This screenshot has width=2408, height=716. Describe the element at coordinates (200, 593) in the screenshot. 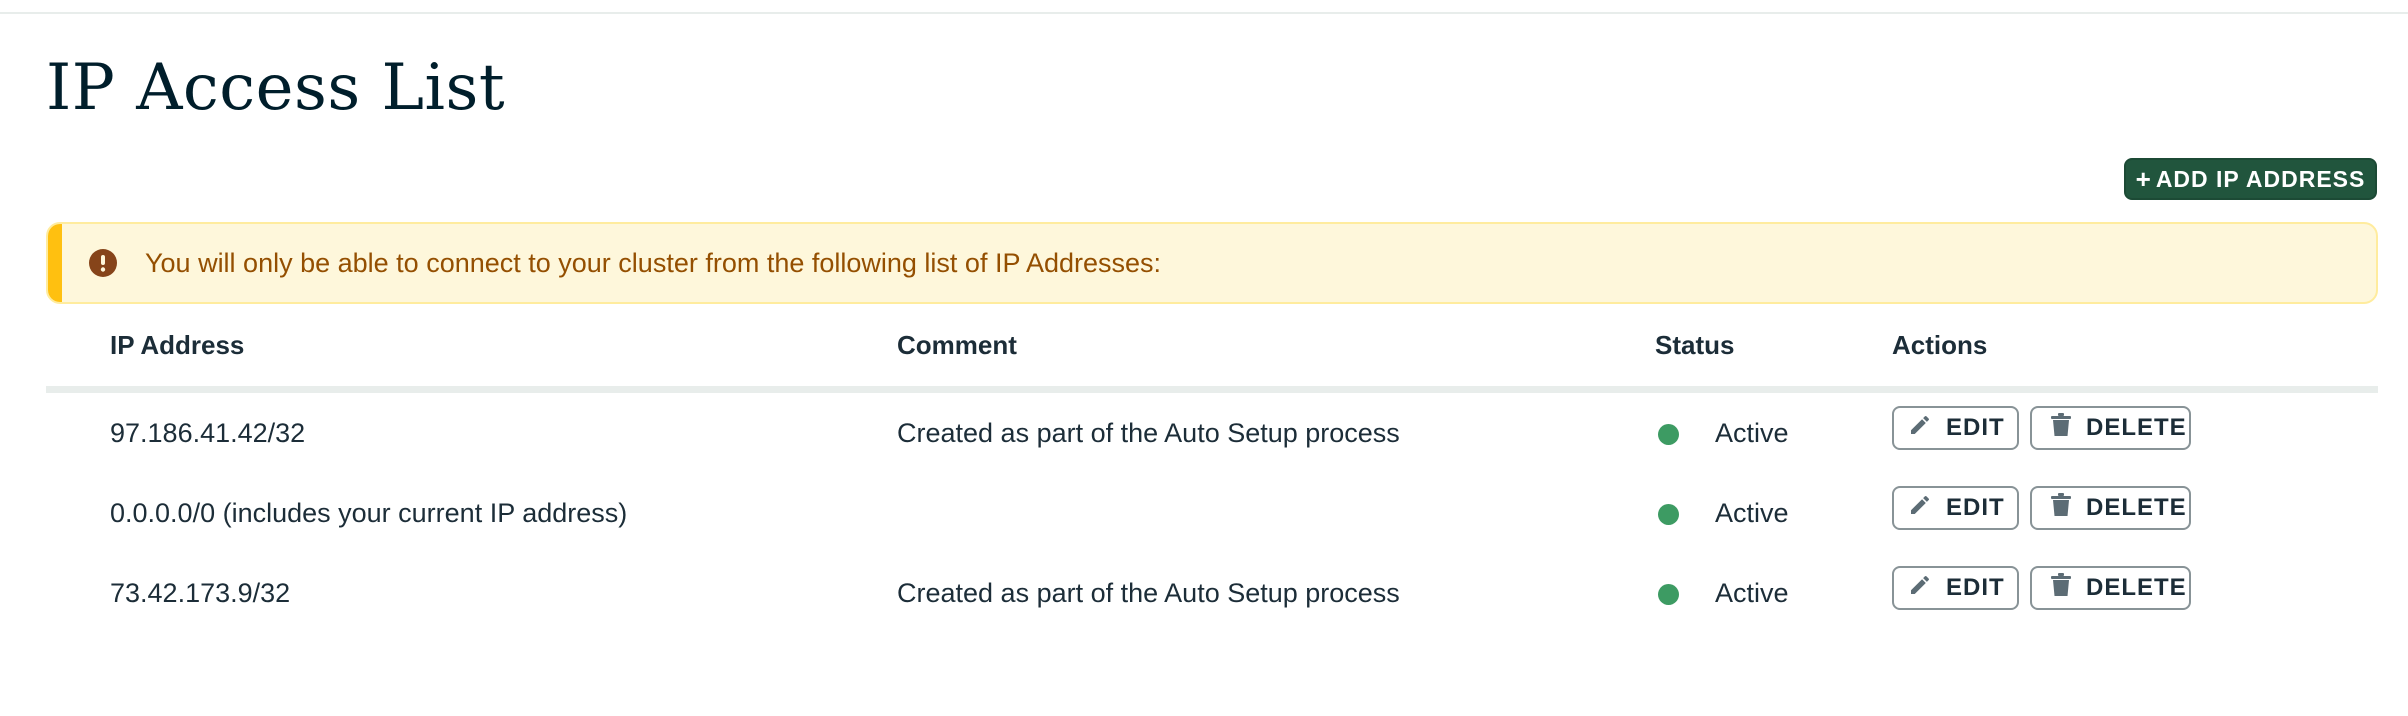

I see `ip-address-cell: 73.42.173.9/32` at that location.